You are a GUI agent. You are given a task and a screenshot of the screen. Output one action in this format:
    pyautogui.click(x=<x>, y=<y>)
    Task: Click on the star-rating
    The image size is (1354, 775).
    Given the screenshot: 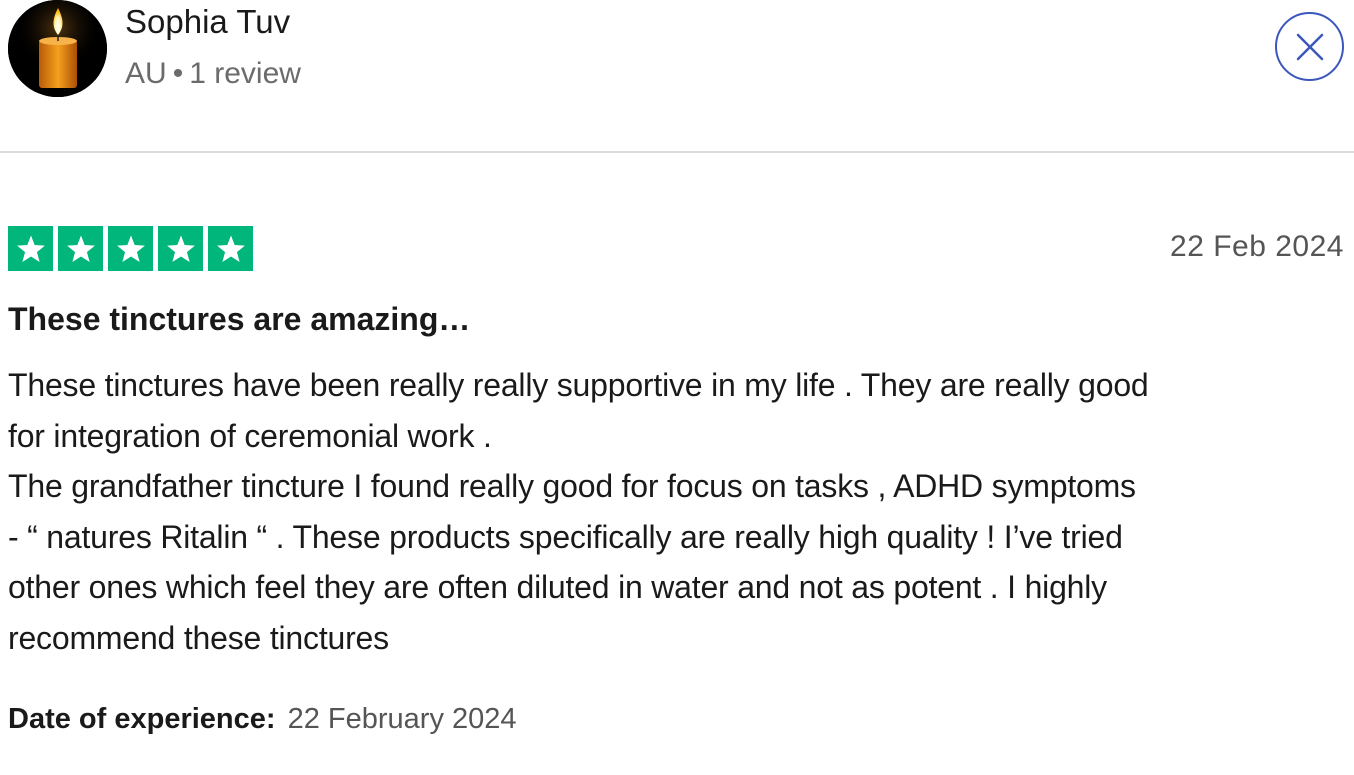 What is the action you would take?
    pyautogui.click(x=130, y=248)
    